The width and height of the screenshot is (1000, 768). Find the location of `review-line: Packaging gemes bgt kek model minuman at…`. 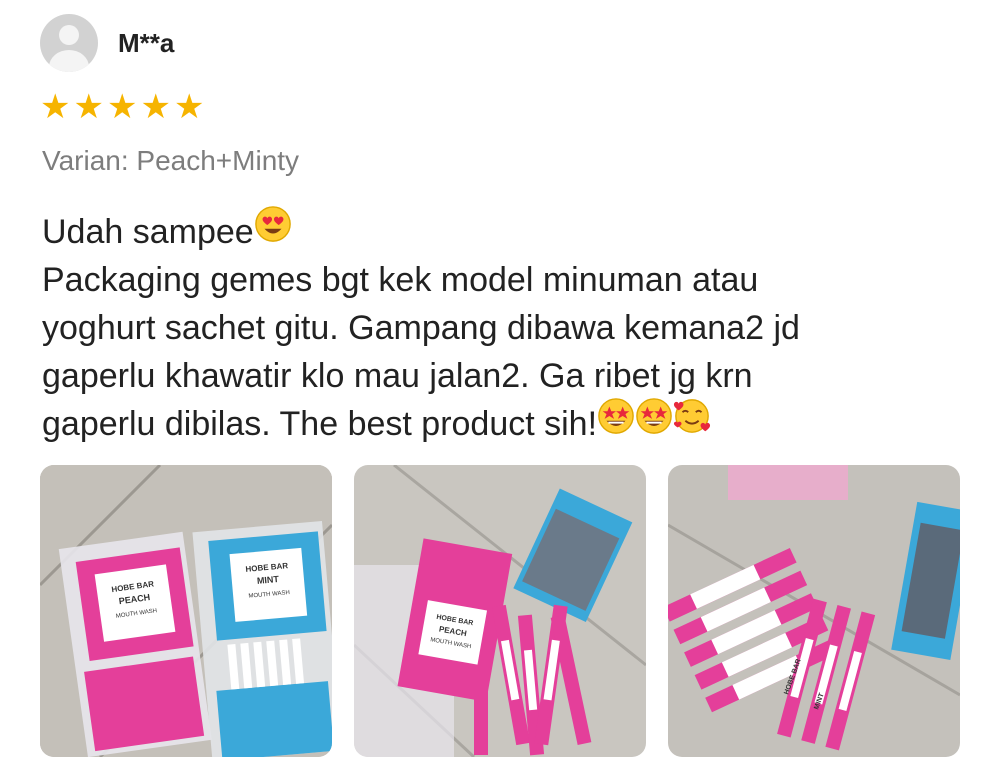

review-line: Packaging gemes bgt kek model minuman at… is located at coordinates (400, 280).